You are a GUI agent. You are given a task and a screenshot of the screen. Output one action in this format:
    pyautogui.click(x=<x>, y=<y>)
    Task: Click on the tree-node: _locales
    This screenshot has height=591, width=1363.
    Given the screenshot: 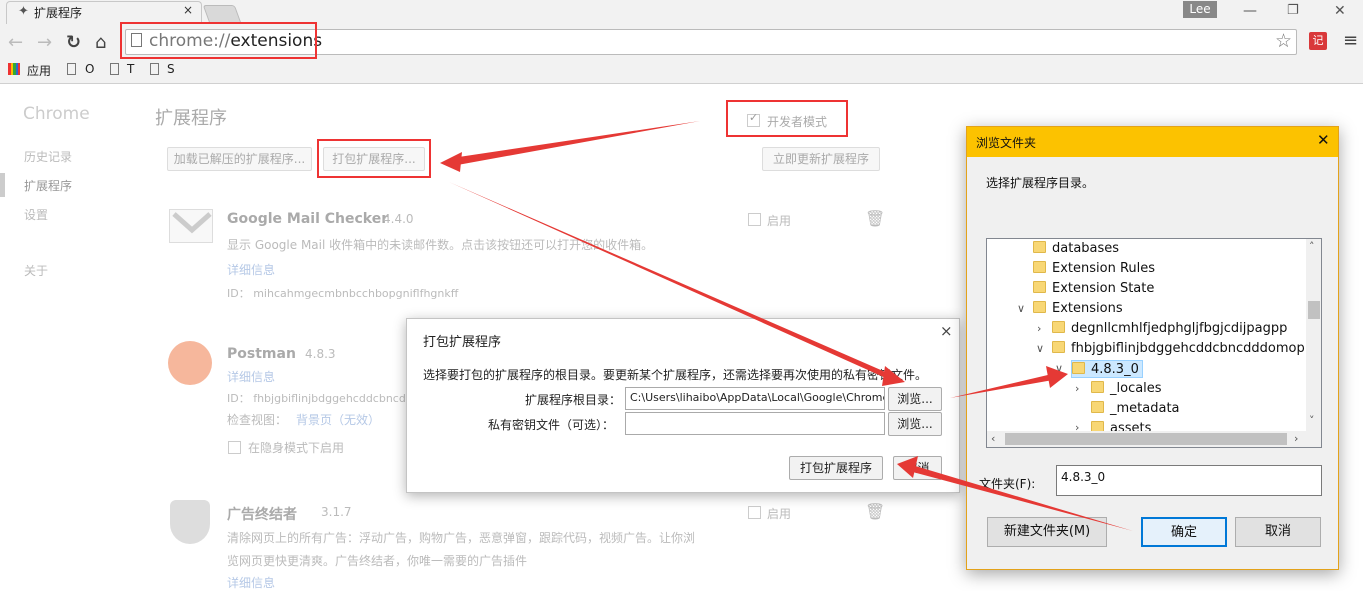 What is the action you would take?
    pyautogui.click(x=1126, y=389)
    